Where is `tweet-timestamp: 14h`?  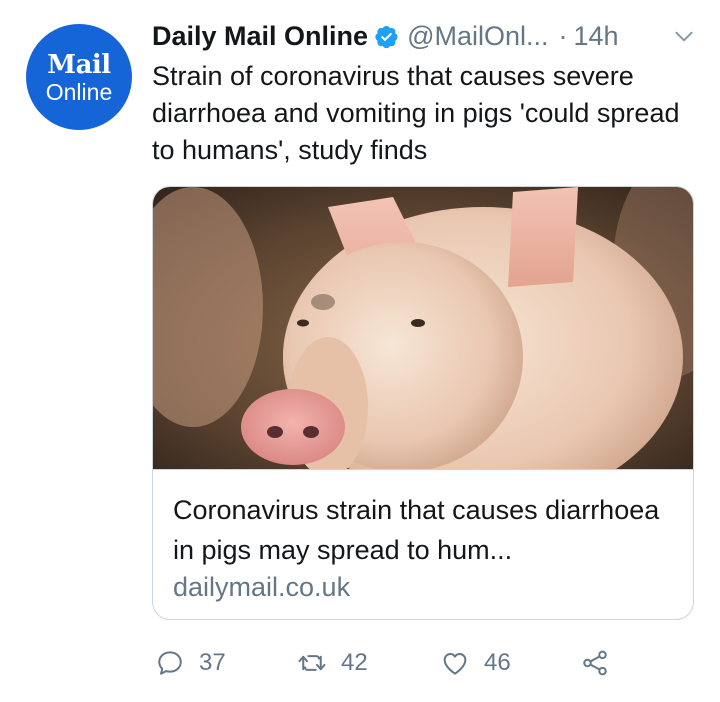 tweet-timestamp: 14h is located at coordinates (596, 36).